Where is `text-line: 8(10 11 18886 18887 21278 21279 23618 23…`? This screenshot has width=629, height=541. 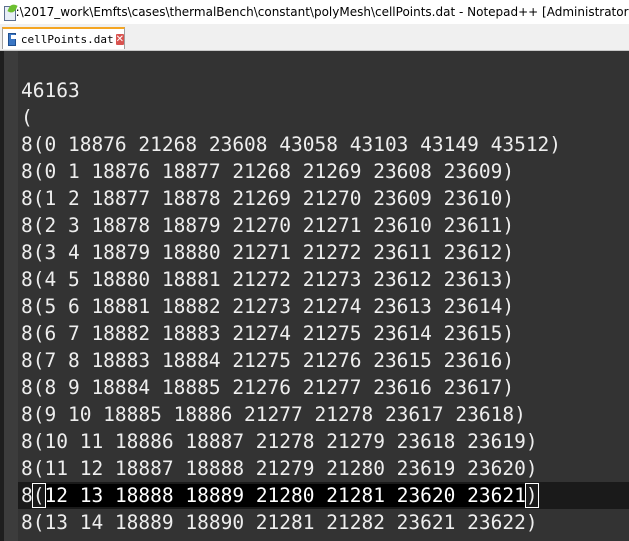 text-line: 8(10 11 18886 18887 21278 21279 23618 23… is located at coordinates (324, 441).